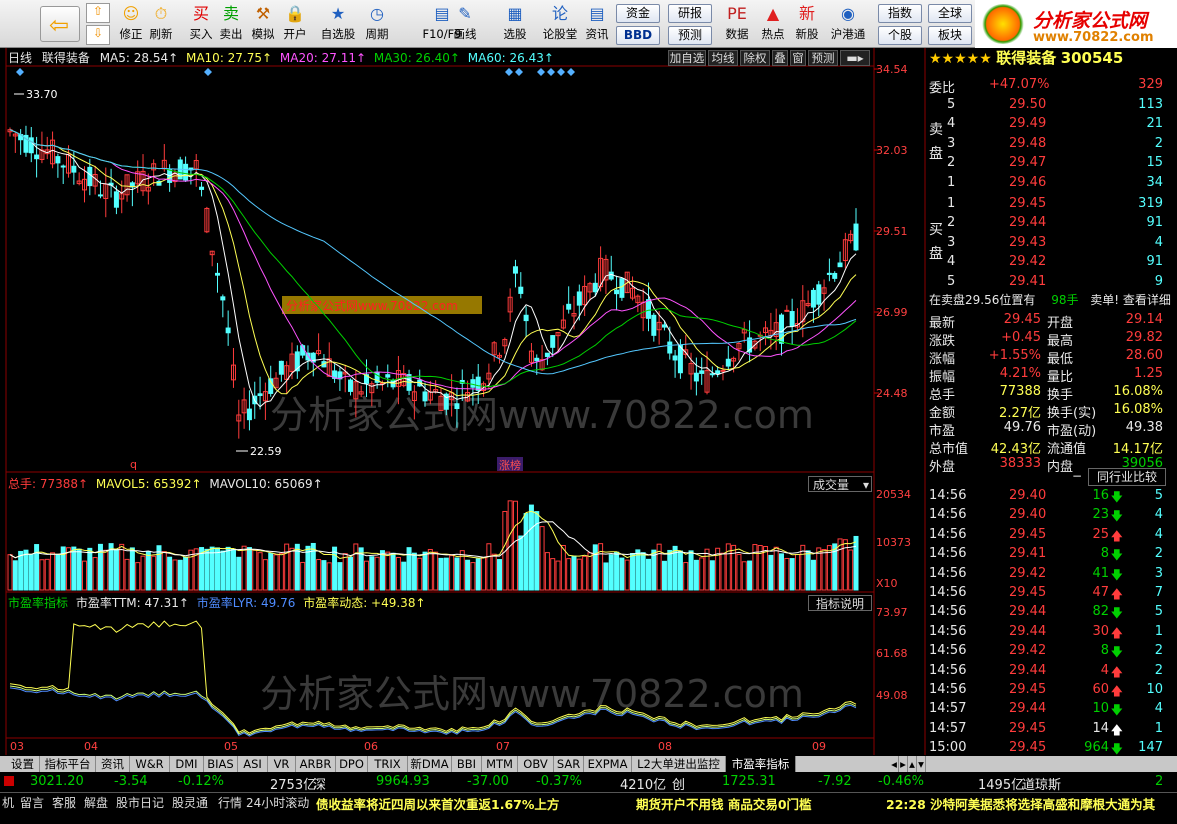 Image resolution: width=1177 pixels, height=824 pixels. Describe the element at coordinates (1048, 105) in the screenshot. I see `ask-row: 5 29.50 113` at that location.